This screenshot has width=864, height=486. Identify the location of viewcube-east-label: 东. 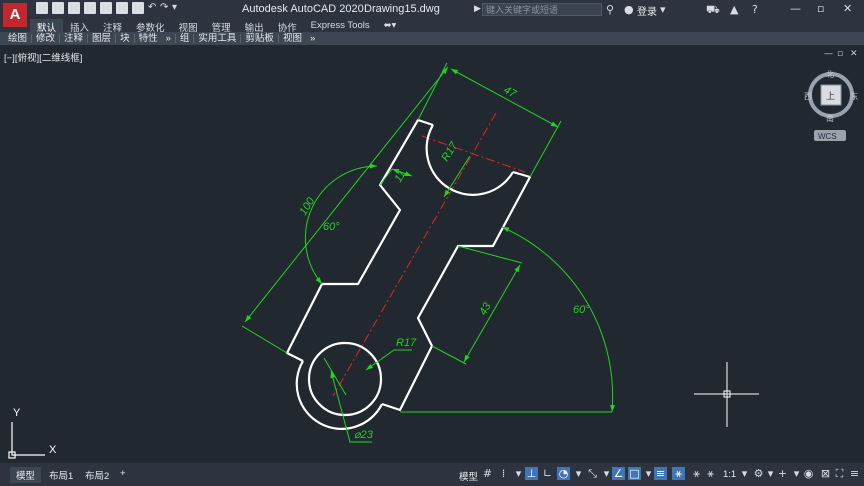
(854, 96).